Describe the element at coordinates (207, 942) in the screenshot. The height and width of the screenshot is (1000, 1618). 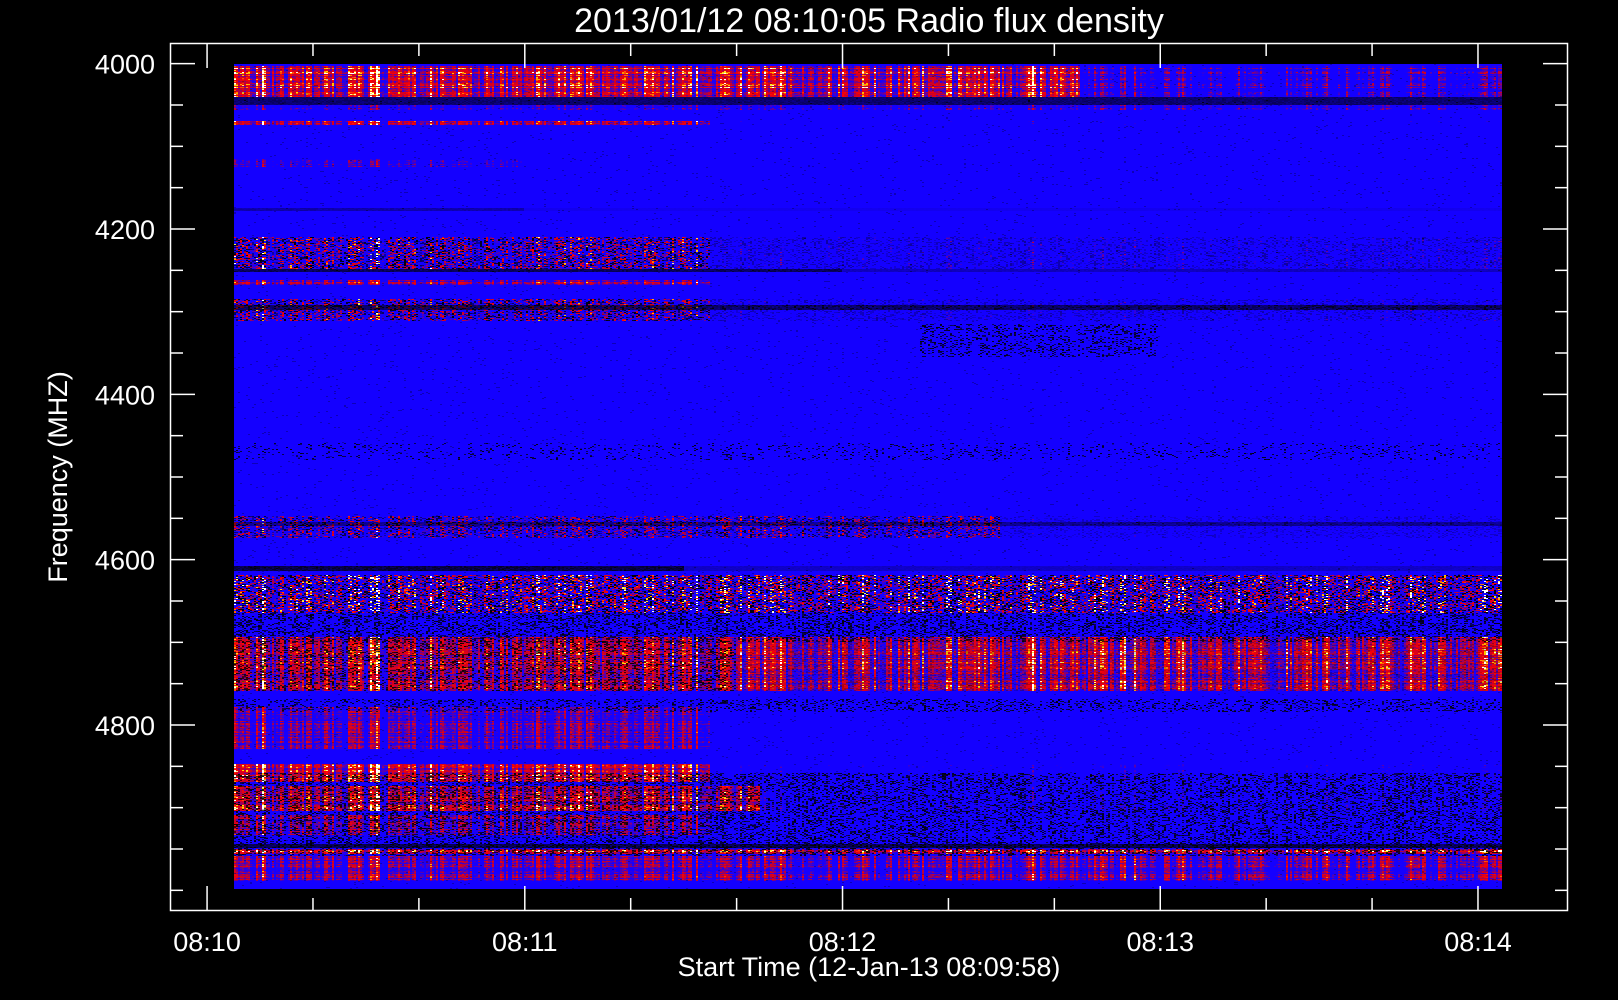
I see `x-tick-label: 08:10` at that location.